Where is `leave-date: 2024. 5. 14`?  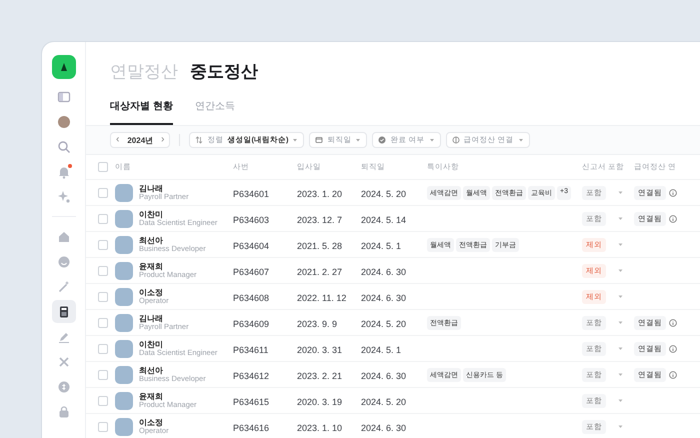
leave-date: 2024. 5. 14 is located at coordinates (383, 219).